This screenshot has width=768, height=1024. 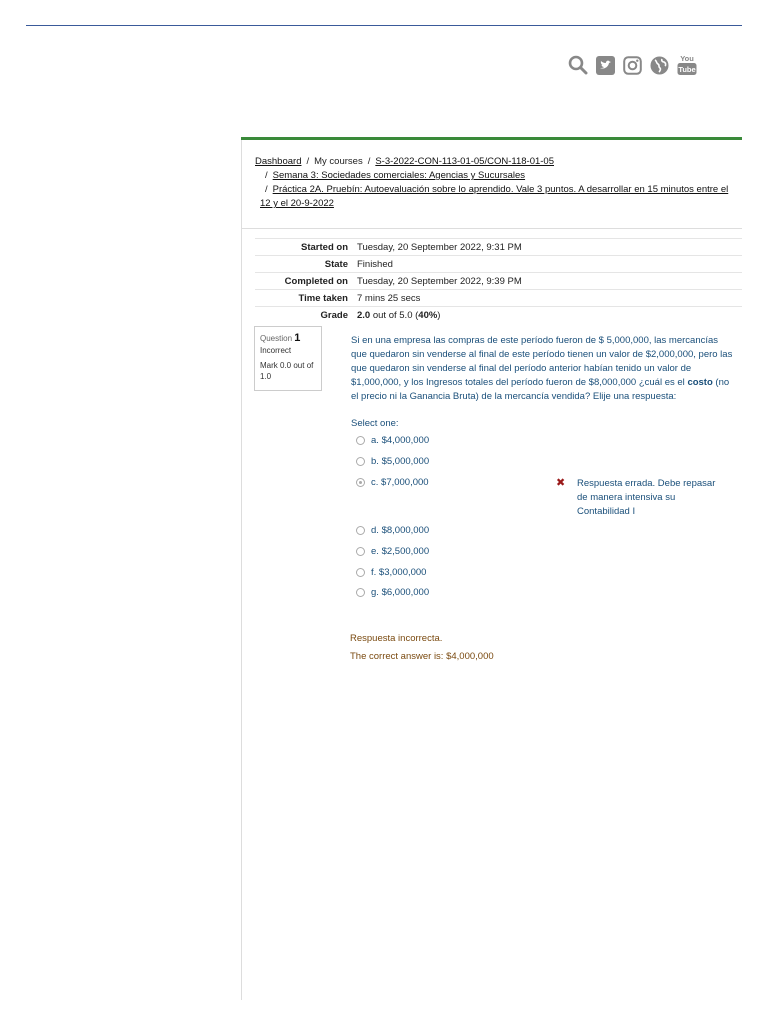 What do you see at coordinates (405, 440) in the screenshot?
I see `answer-text: $4,000,000` at bounding box center [405, 440].